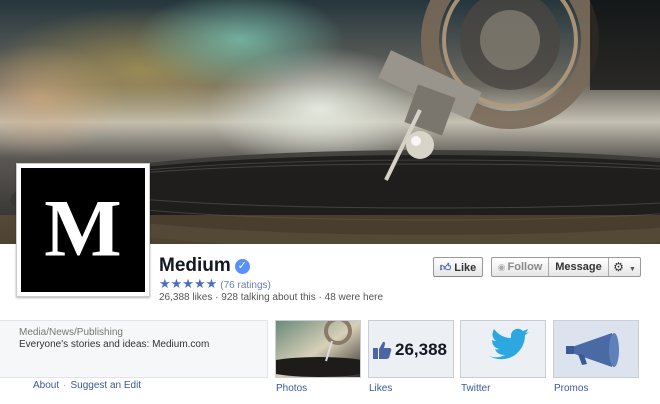 This screenshot has width=660, height=404. I want to click on tile-label-photos: Photos, so click(291, 388).